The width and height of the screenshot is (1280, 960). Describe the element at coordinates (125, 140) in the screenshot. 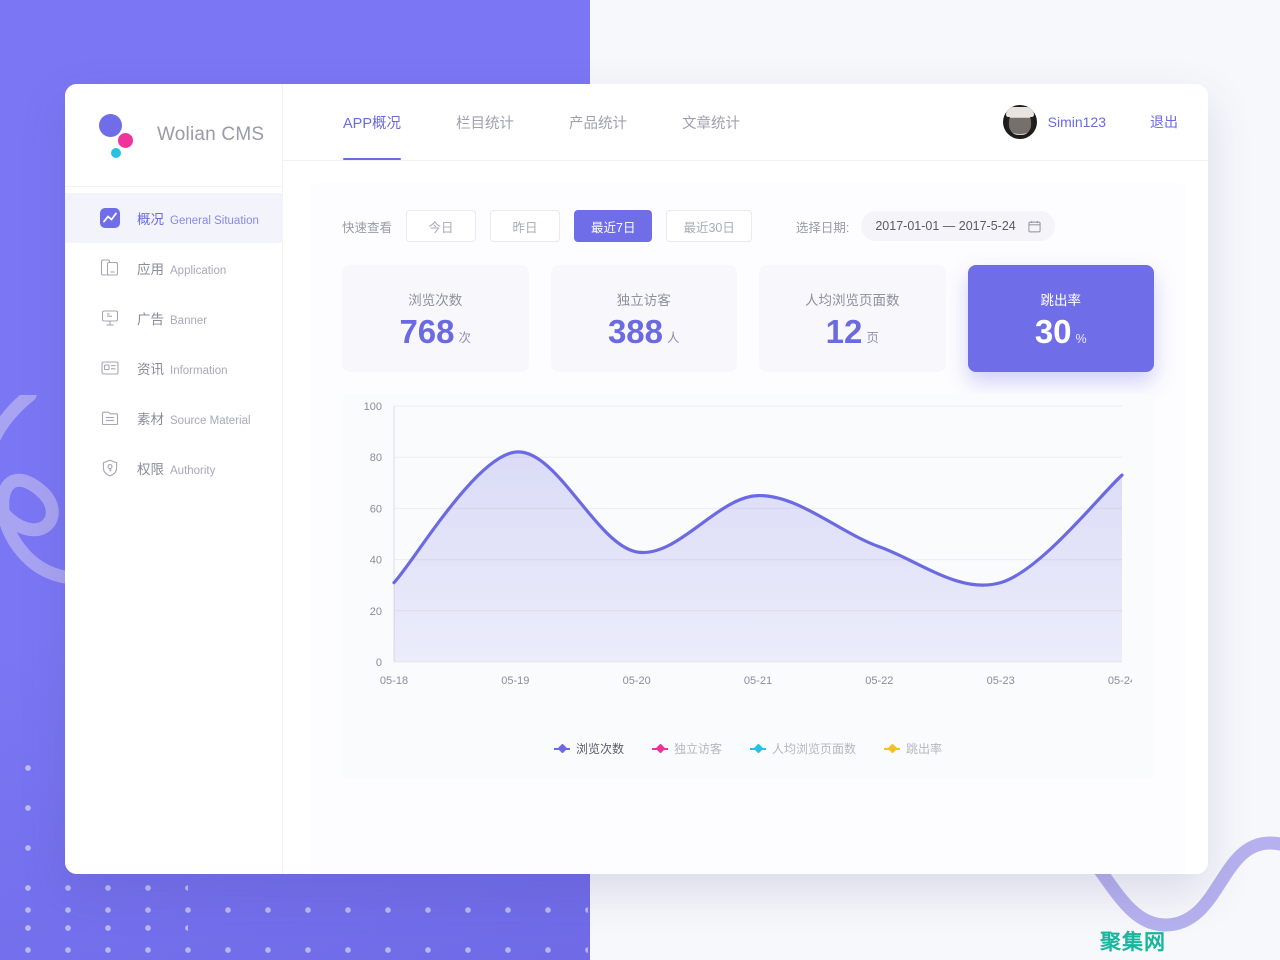

I see `logo-dot-pink` at that location.